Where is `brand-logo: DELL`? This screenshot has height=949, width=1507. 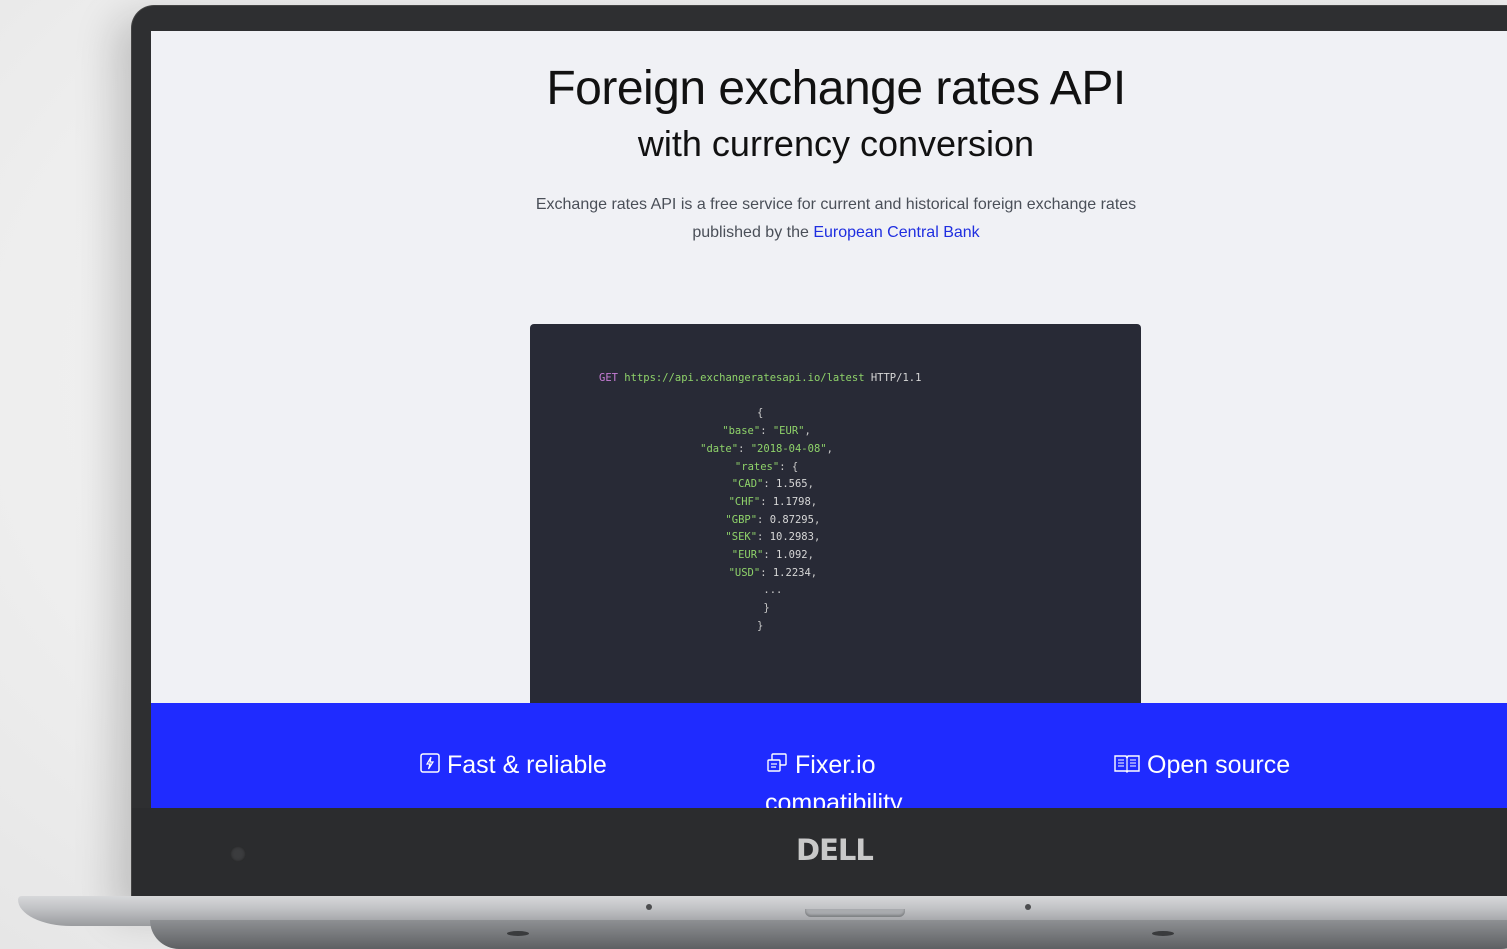 brand-logo: DELL is located at coordinates (835, 850).